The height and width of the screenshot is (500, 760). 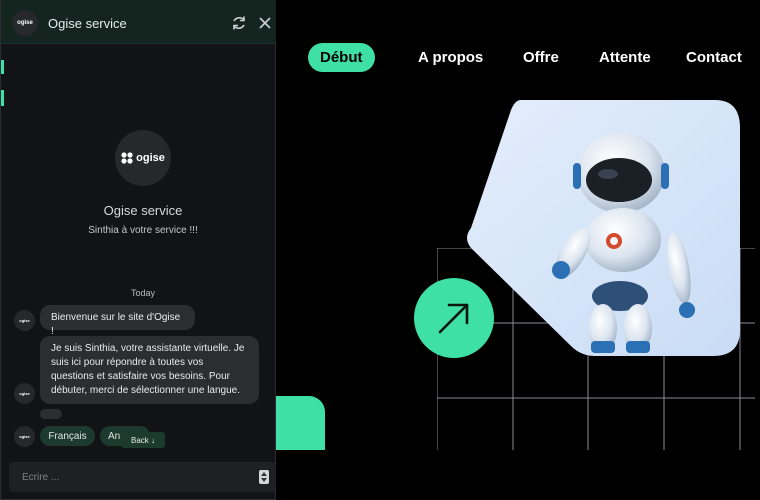 I want to click on ogise-logo-icon: ogise, so click(x=25, y=23).